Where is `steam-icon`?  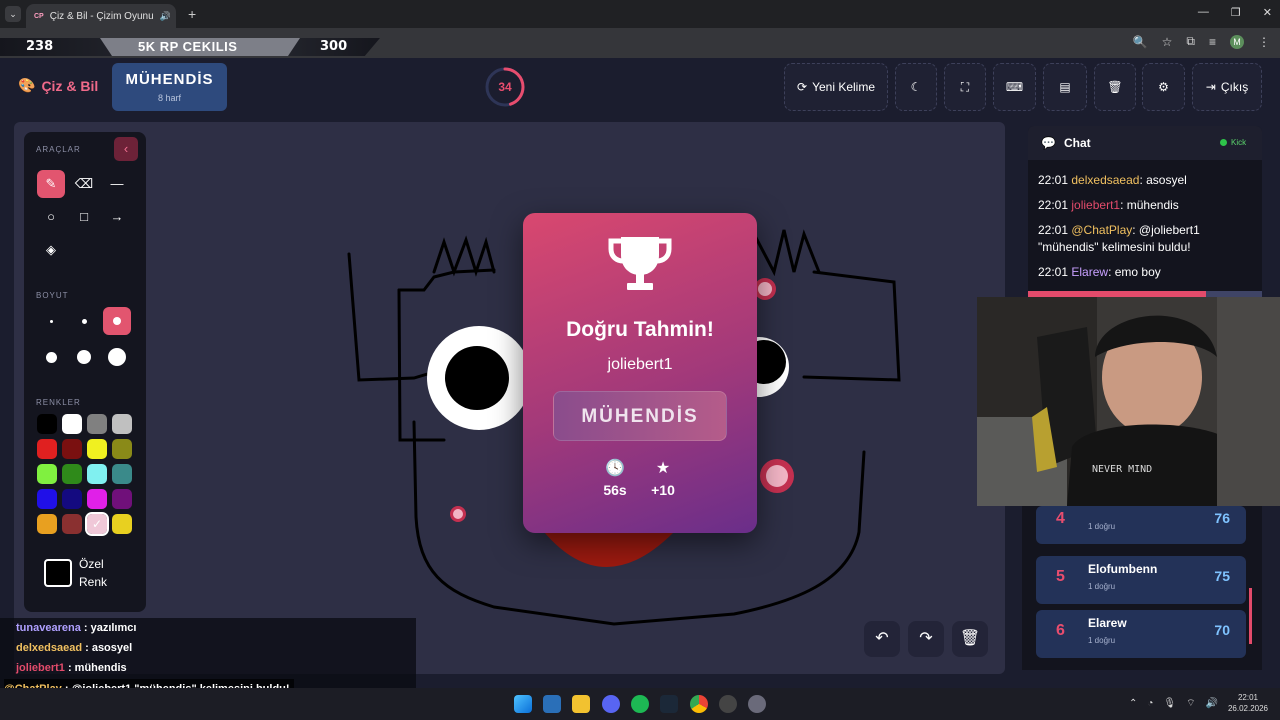 steam-icon is located at coordinates (669, 704).